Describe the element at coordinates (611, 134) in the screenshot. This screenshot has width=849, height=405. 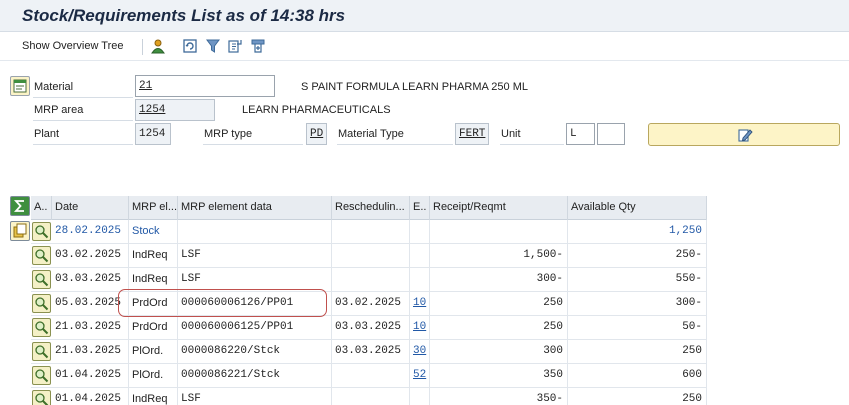
I see `unit-extra-field` at that location.